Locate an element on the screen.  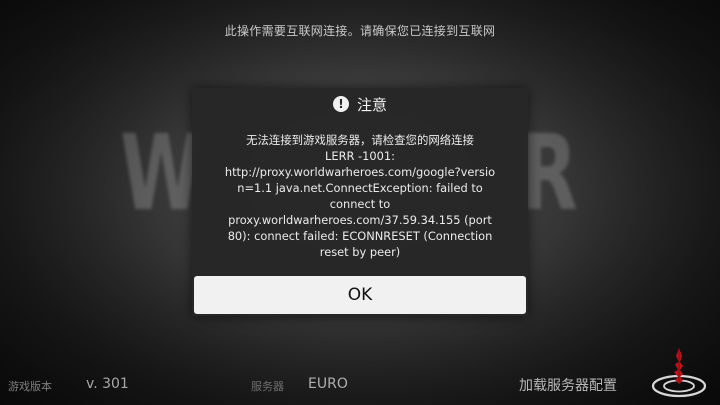
server-value: EURO is located at coordinates (328, 384).